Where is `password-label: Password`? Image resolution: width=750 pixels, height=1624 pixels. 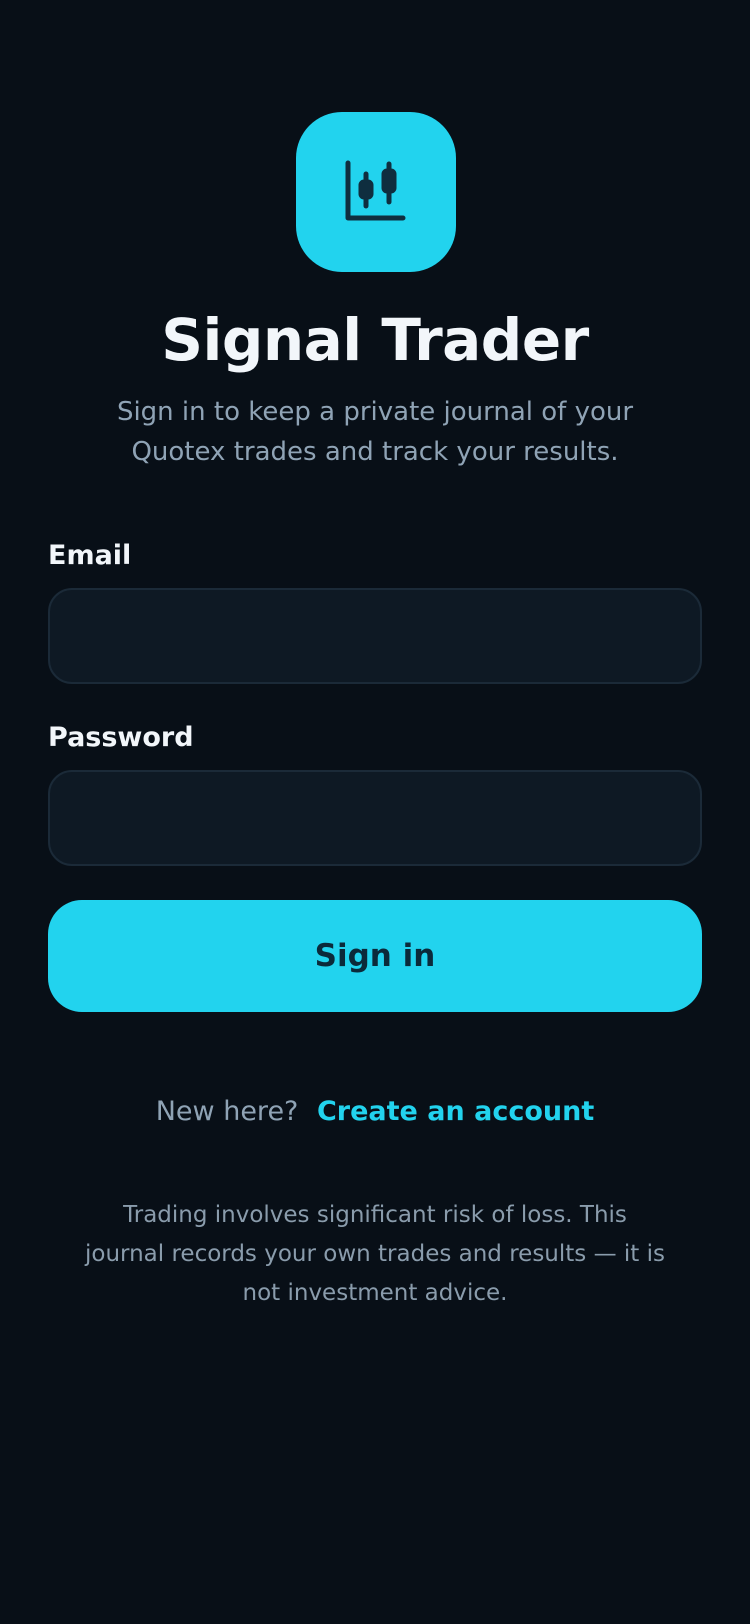 password-label: Password is located at coordinates (121, 737).